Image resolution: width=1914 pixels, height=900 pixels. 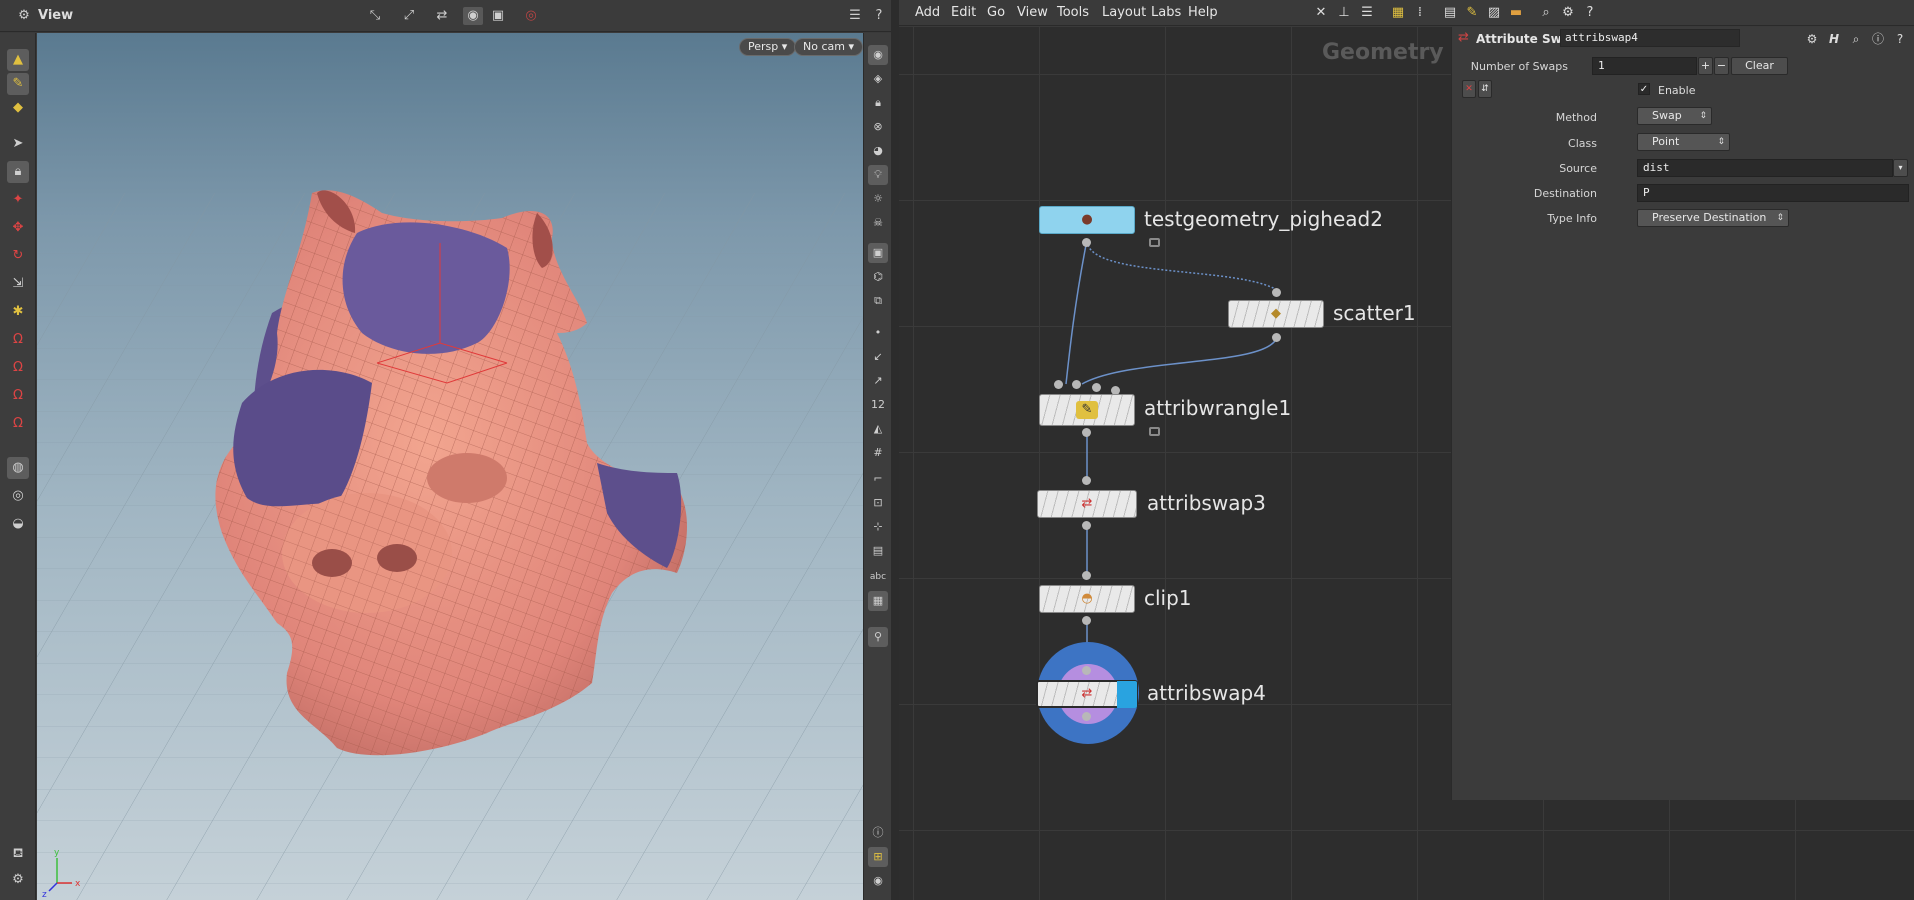 What do you see at coordinates (18, 468) in the screenshot?
I see `view-tool-icon: ◍` at bounding box center [18, 468].